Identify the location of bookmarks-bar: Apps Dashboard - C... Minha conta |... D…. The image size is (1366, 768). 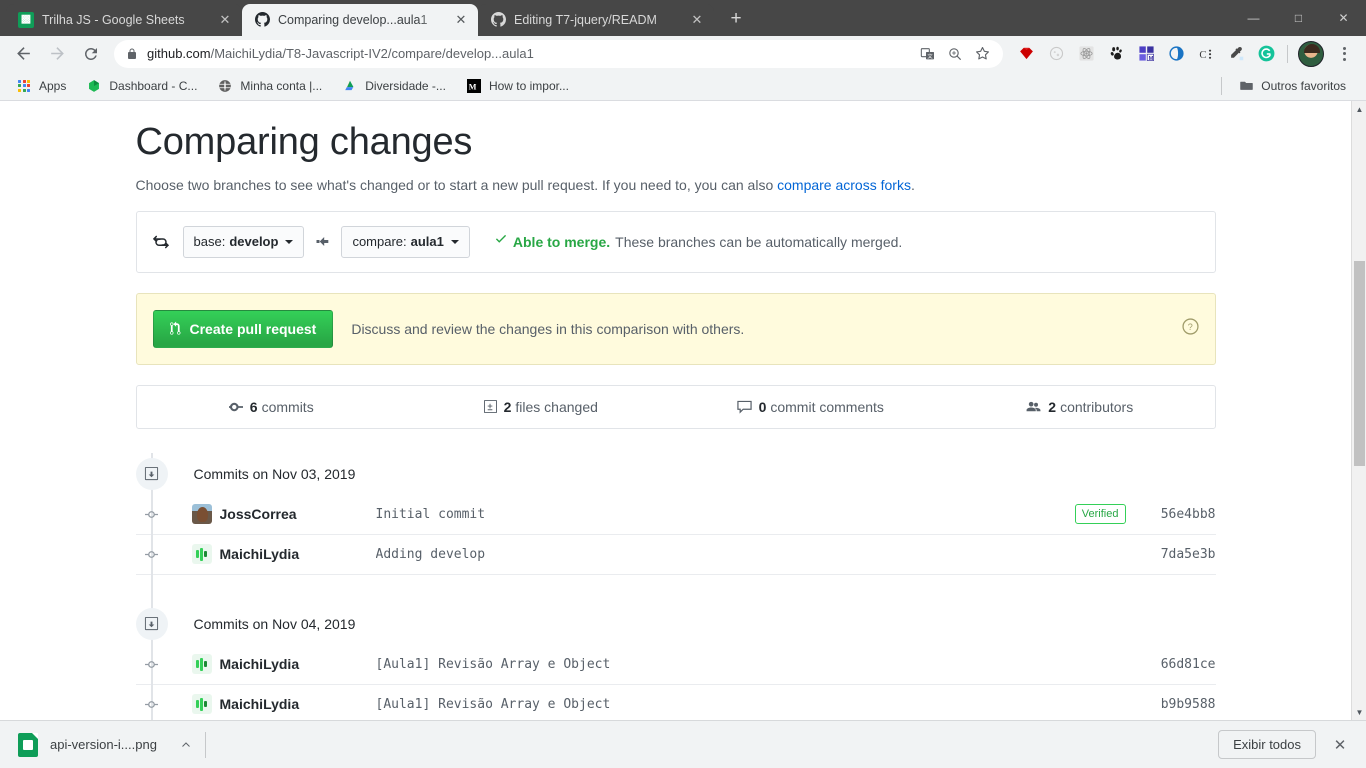
(683, 86).